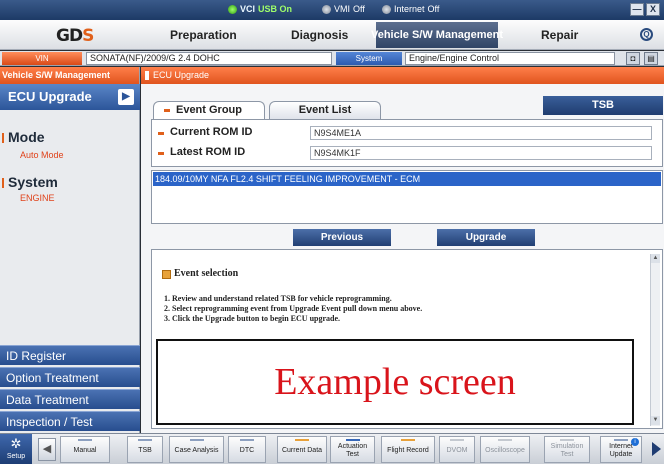 This screenshot has height=464, width=664. Describe the element at coordinates (505, 449) in the screenshot. I see `oscilloscope-button: Oscilloscope` at that location.